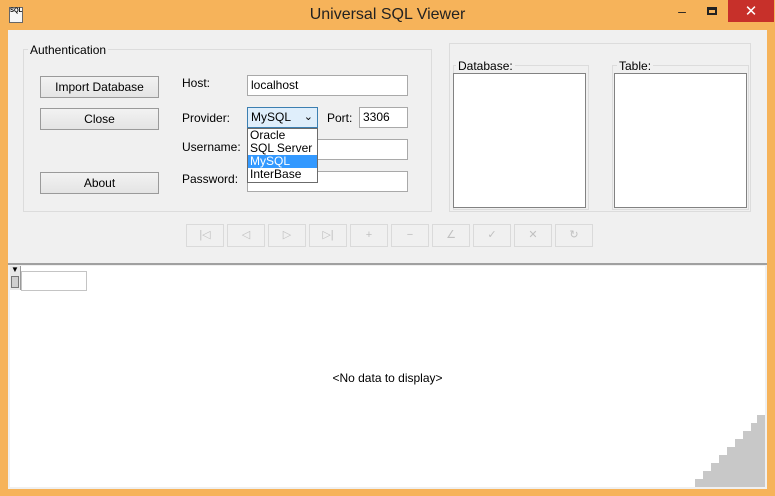 This screenshot has height=496, width=775. I want to click on host-label: Host:, so click(196, 83).